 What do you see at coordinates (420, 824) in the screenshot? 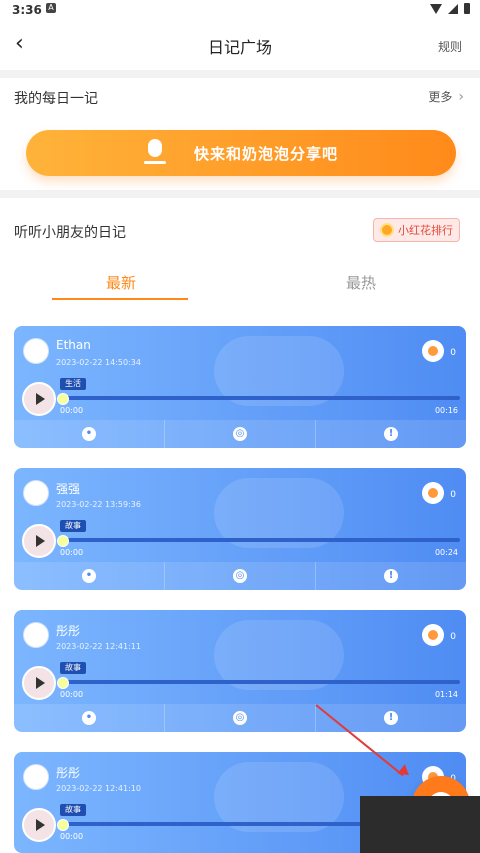
I see `dark-overlay` at bounding box center [420, 824].